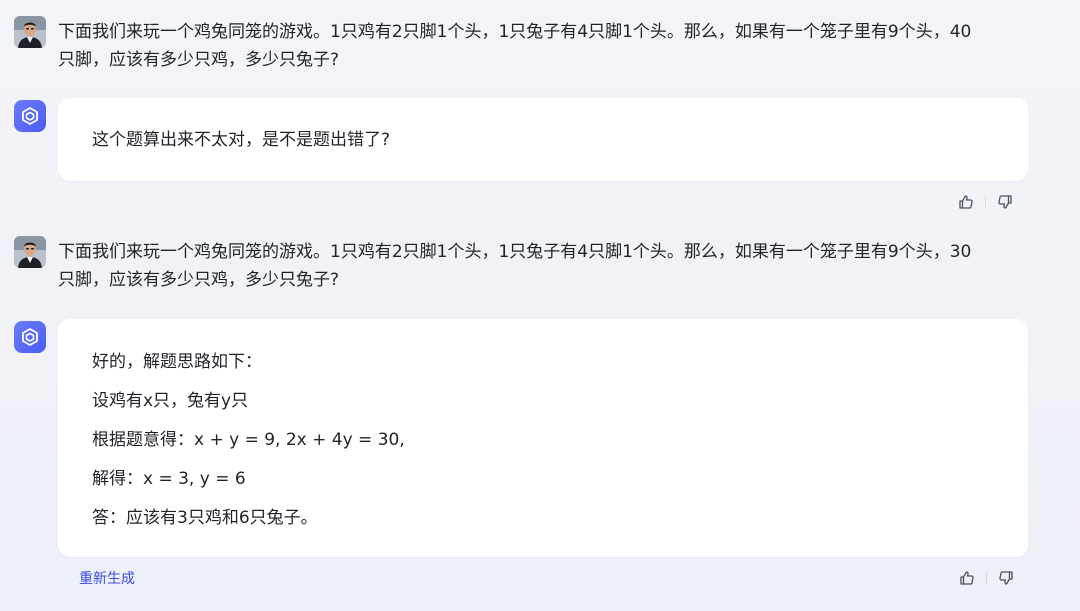 Image resolution: width=1080 pixels, height=611 pixels. Describe the element at coordinates (170, 401) in the screenshot. I see `bot-message-line: 设鸡有x只，兔有y只` at that location.